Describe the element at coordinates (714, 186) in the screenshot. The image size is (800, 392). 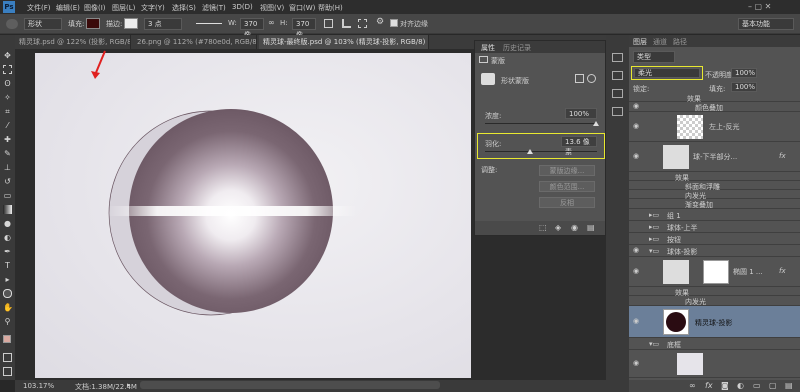
I see `layer-row: 斜面和浮雕` at that location.